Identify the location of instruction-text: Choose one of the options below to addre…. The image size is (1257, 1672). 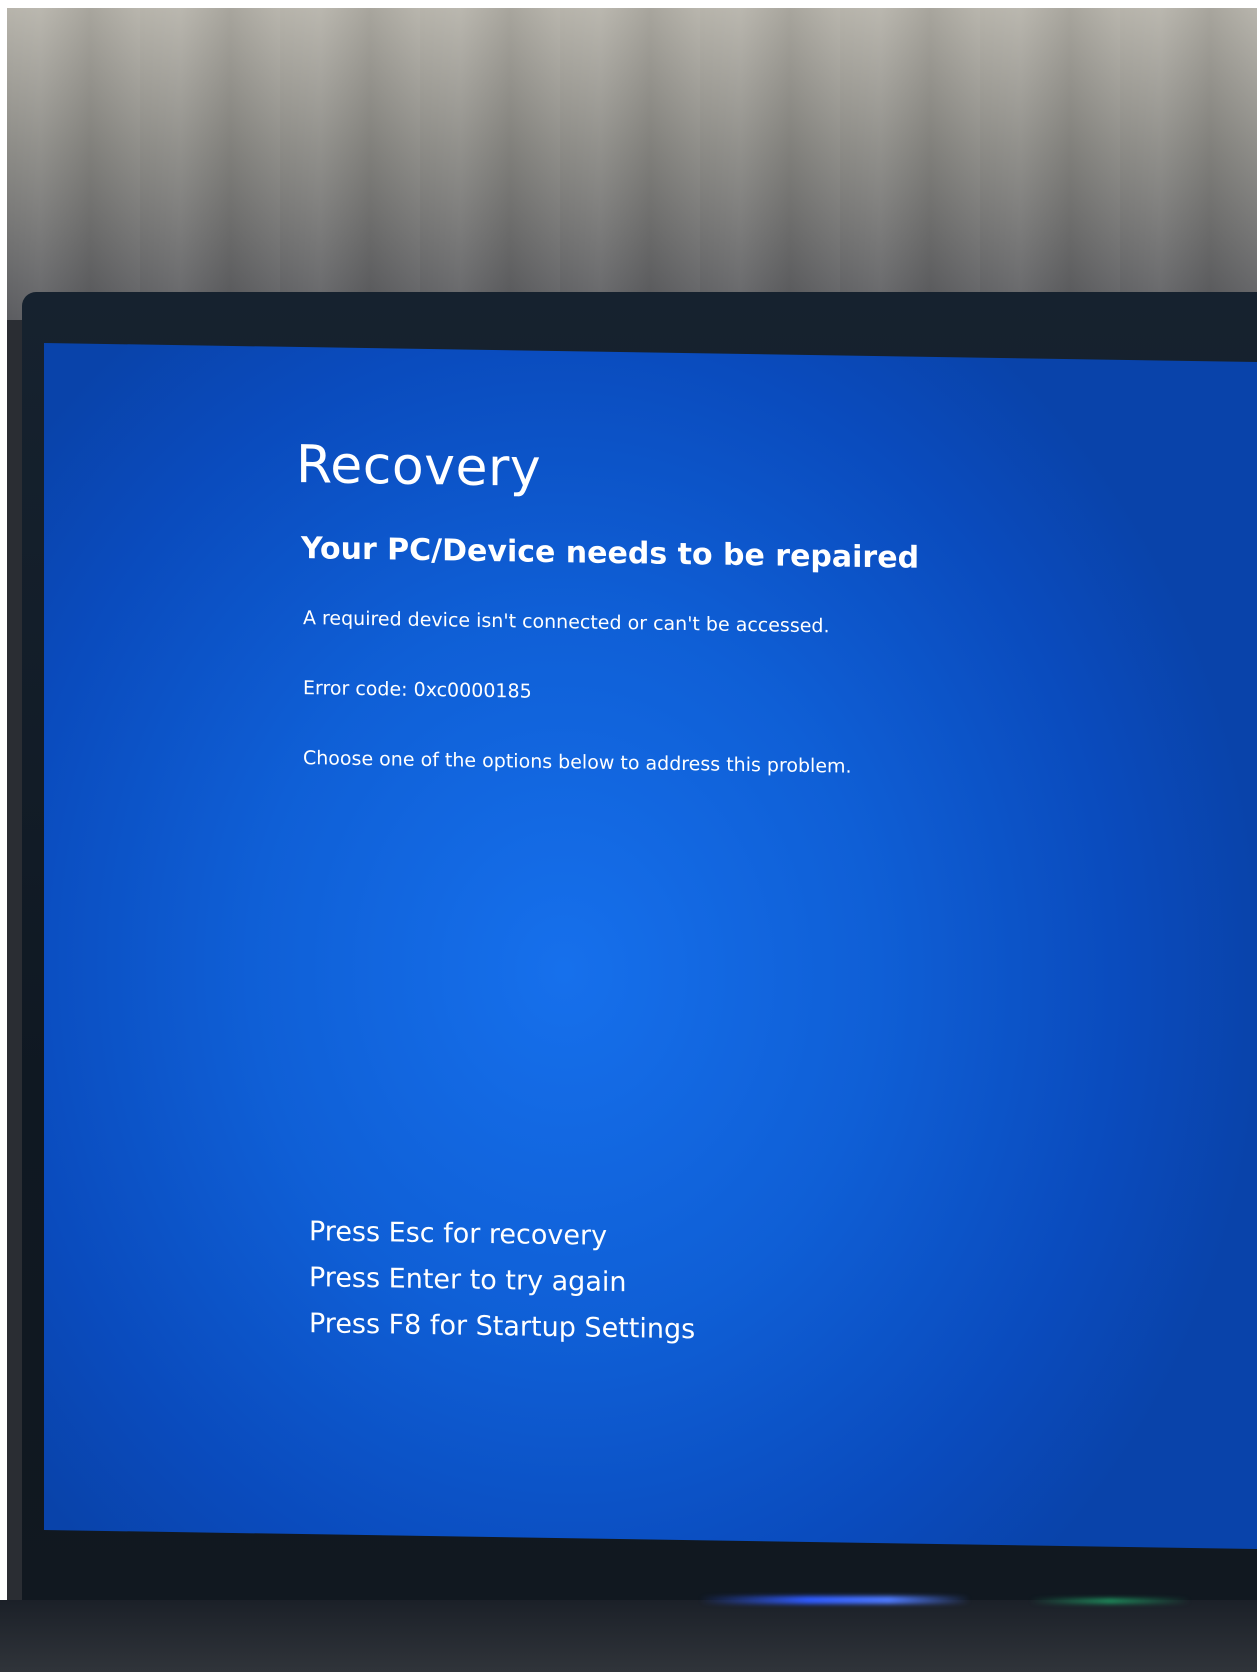
(577, 762).